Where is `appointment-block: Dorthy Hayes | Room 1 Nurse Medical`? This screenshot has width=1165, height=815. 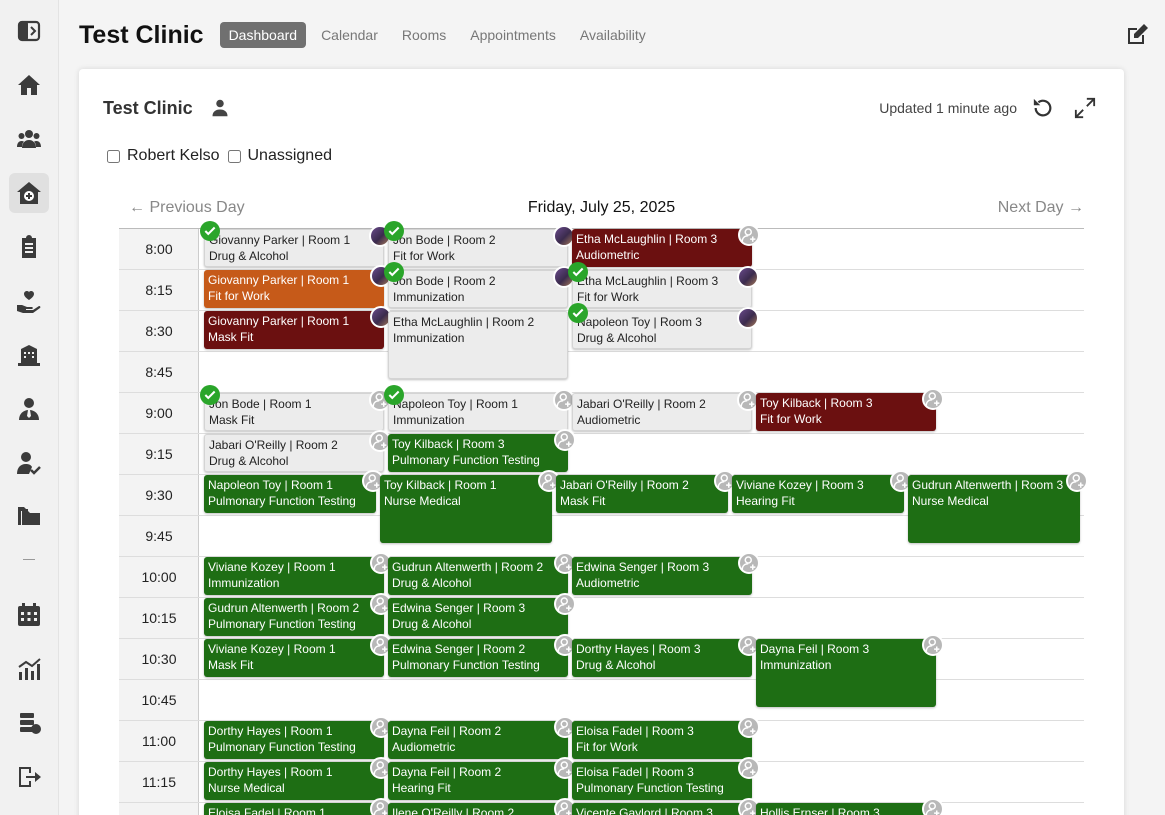 appointment-block: Dorthy Hayes | Room 1 Nurse Medical is located at coordinates (298, 778).